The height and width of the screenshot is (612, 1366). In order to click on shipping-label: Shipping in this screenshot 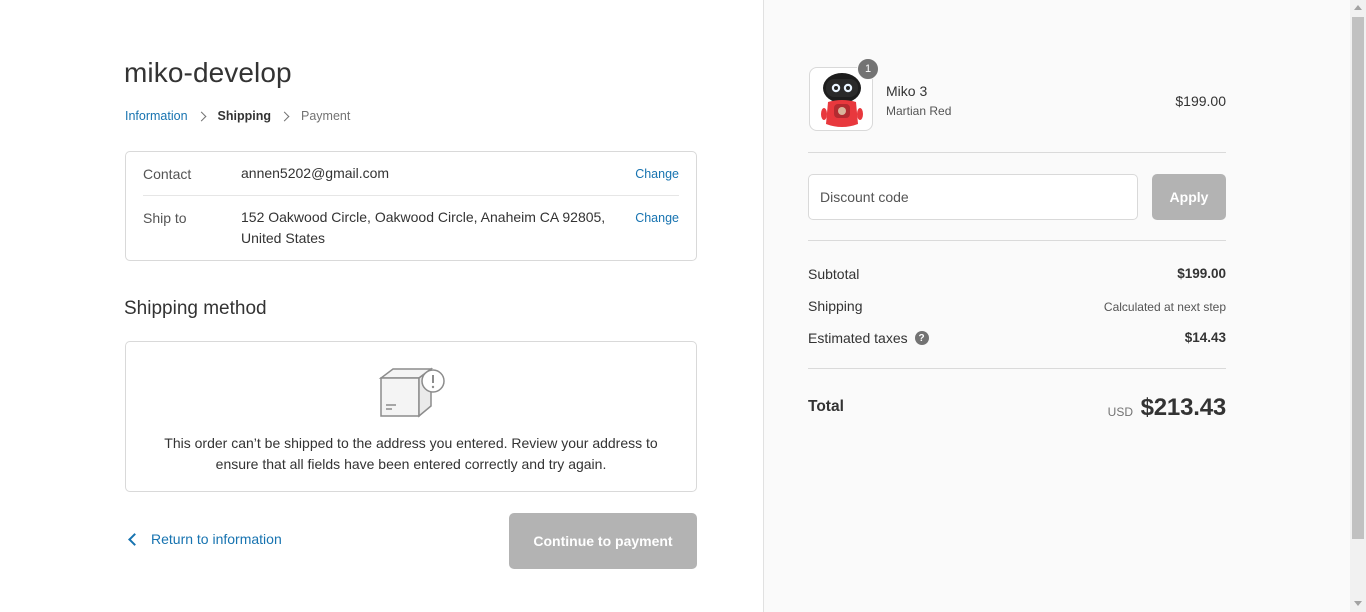, I will do `click(835, 306)`.